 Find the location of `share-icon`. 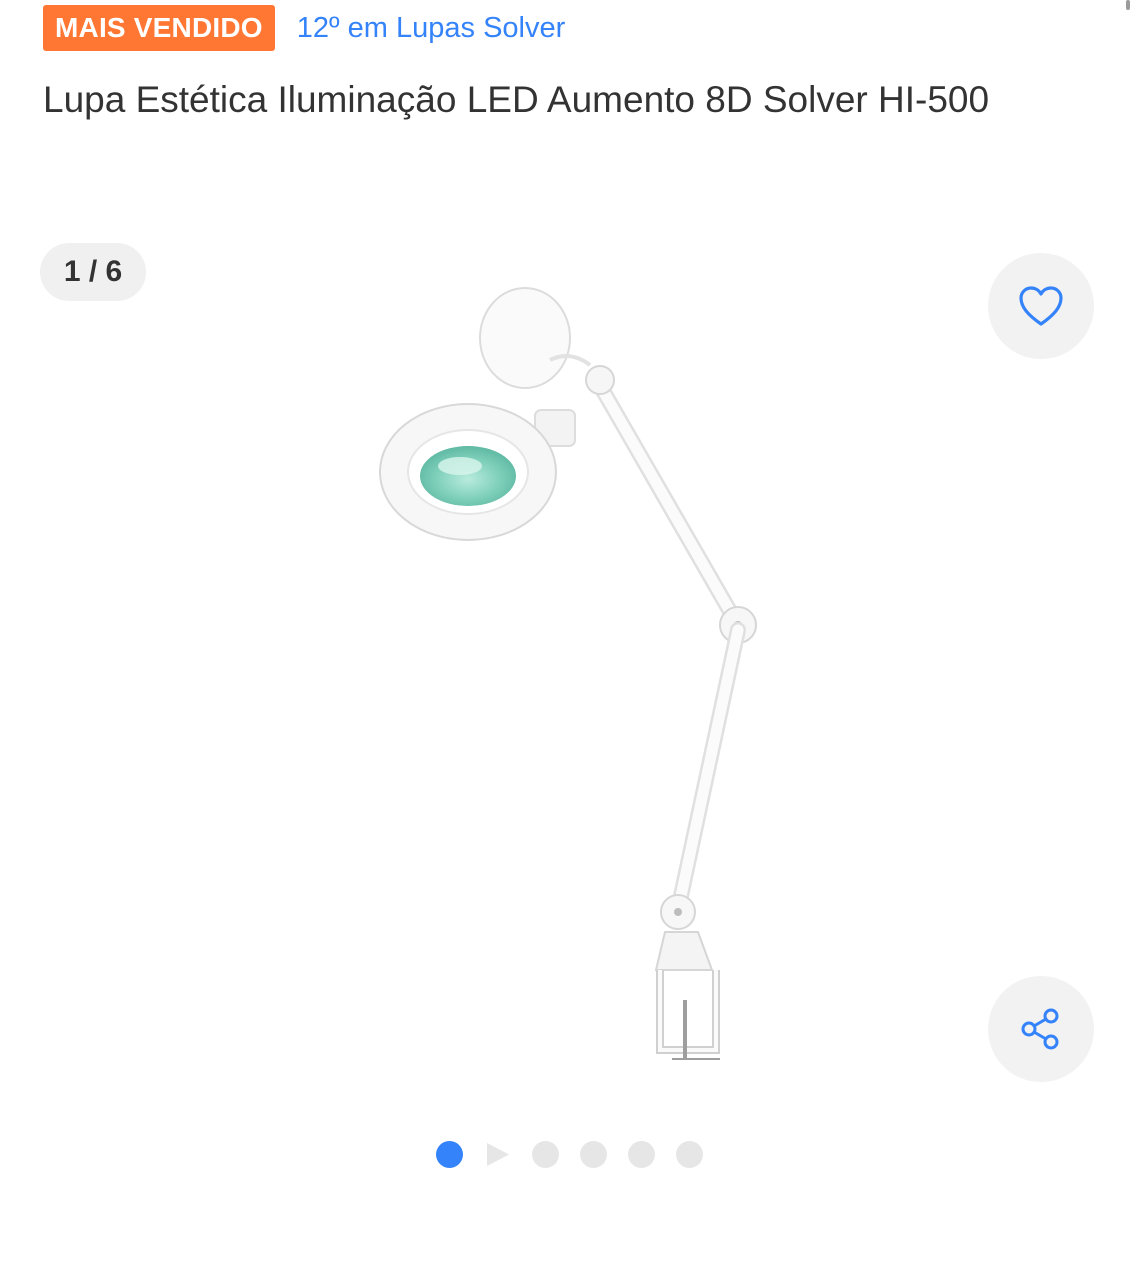

share-icon is located at coordinates (1040, 1029).